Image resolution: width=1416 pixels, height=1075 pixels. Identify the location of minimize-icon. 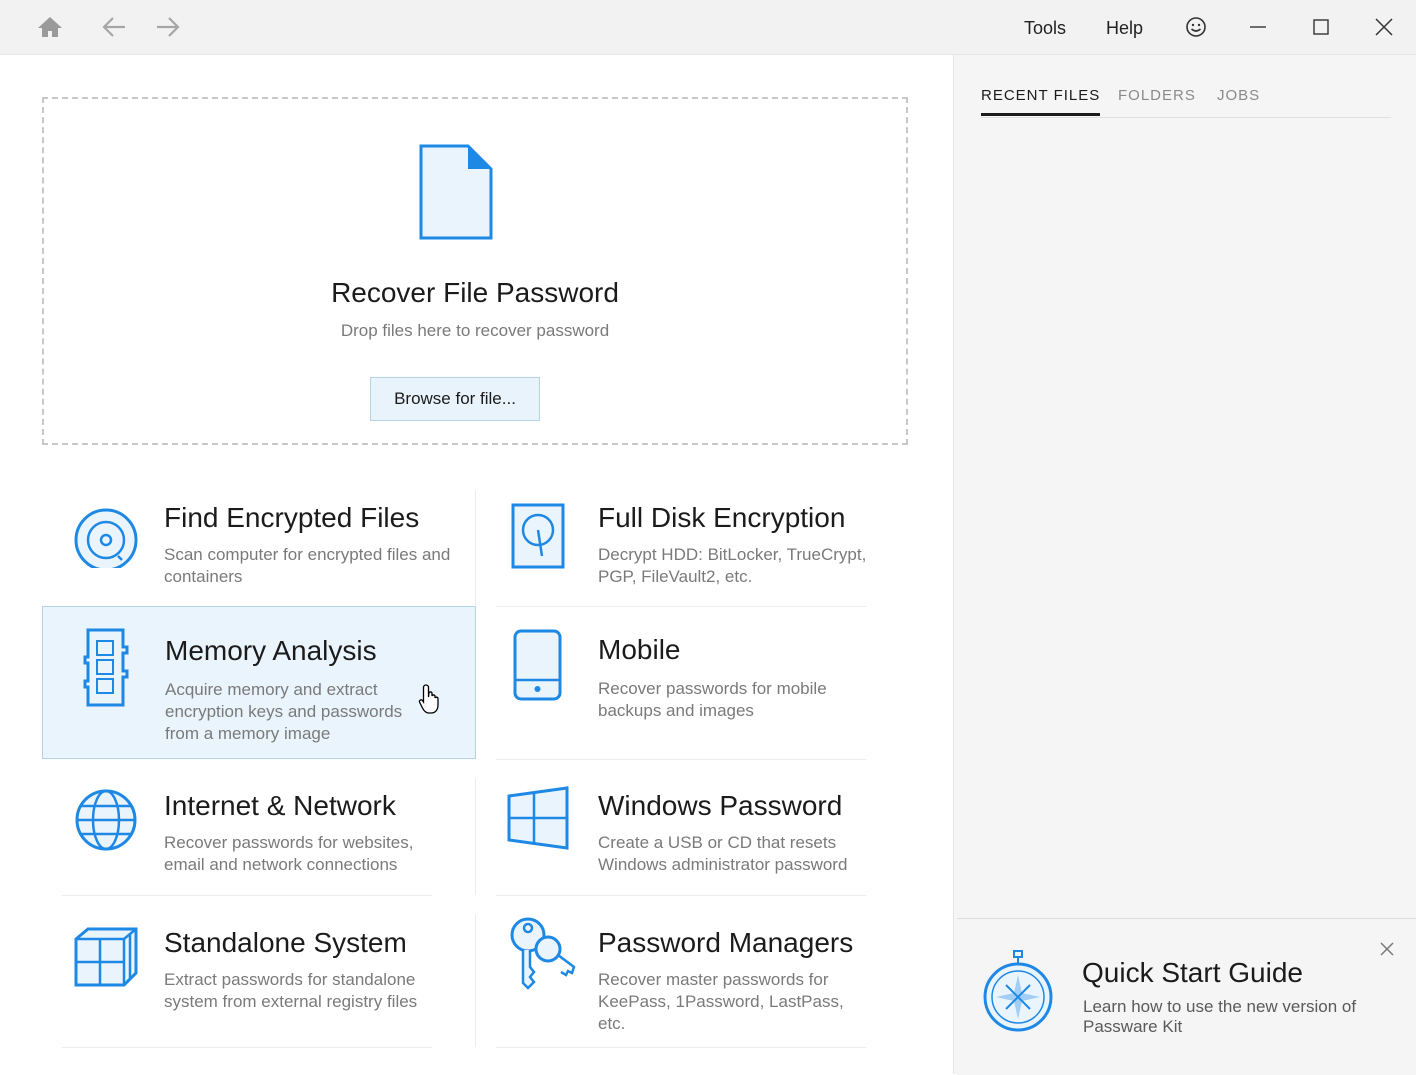
(1258, 27).